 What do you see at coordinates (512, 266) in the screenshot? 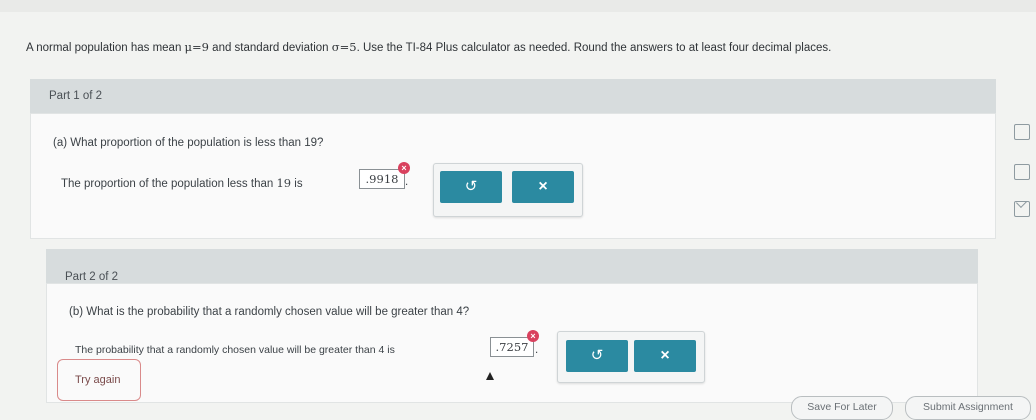
I see `part2-header: Part 2 of 2` at bounding box center [512, 266].